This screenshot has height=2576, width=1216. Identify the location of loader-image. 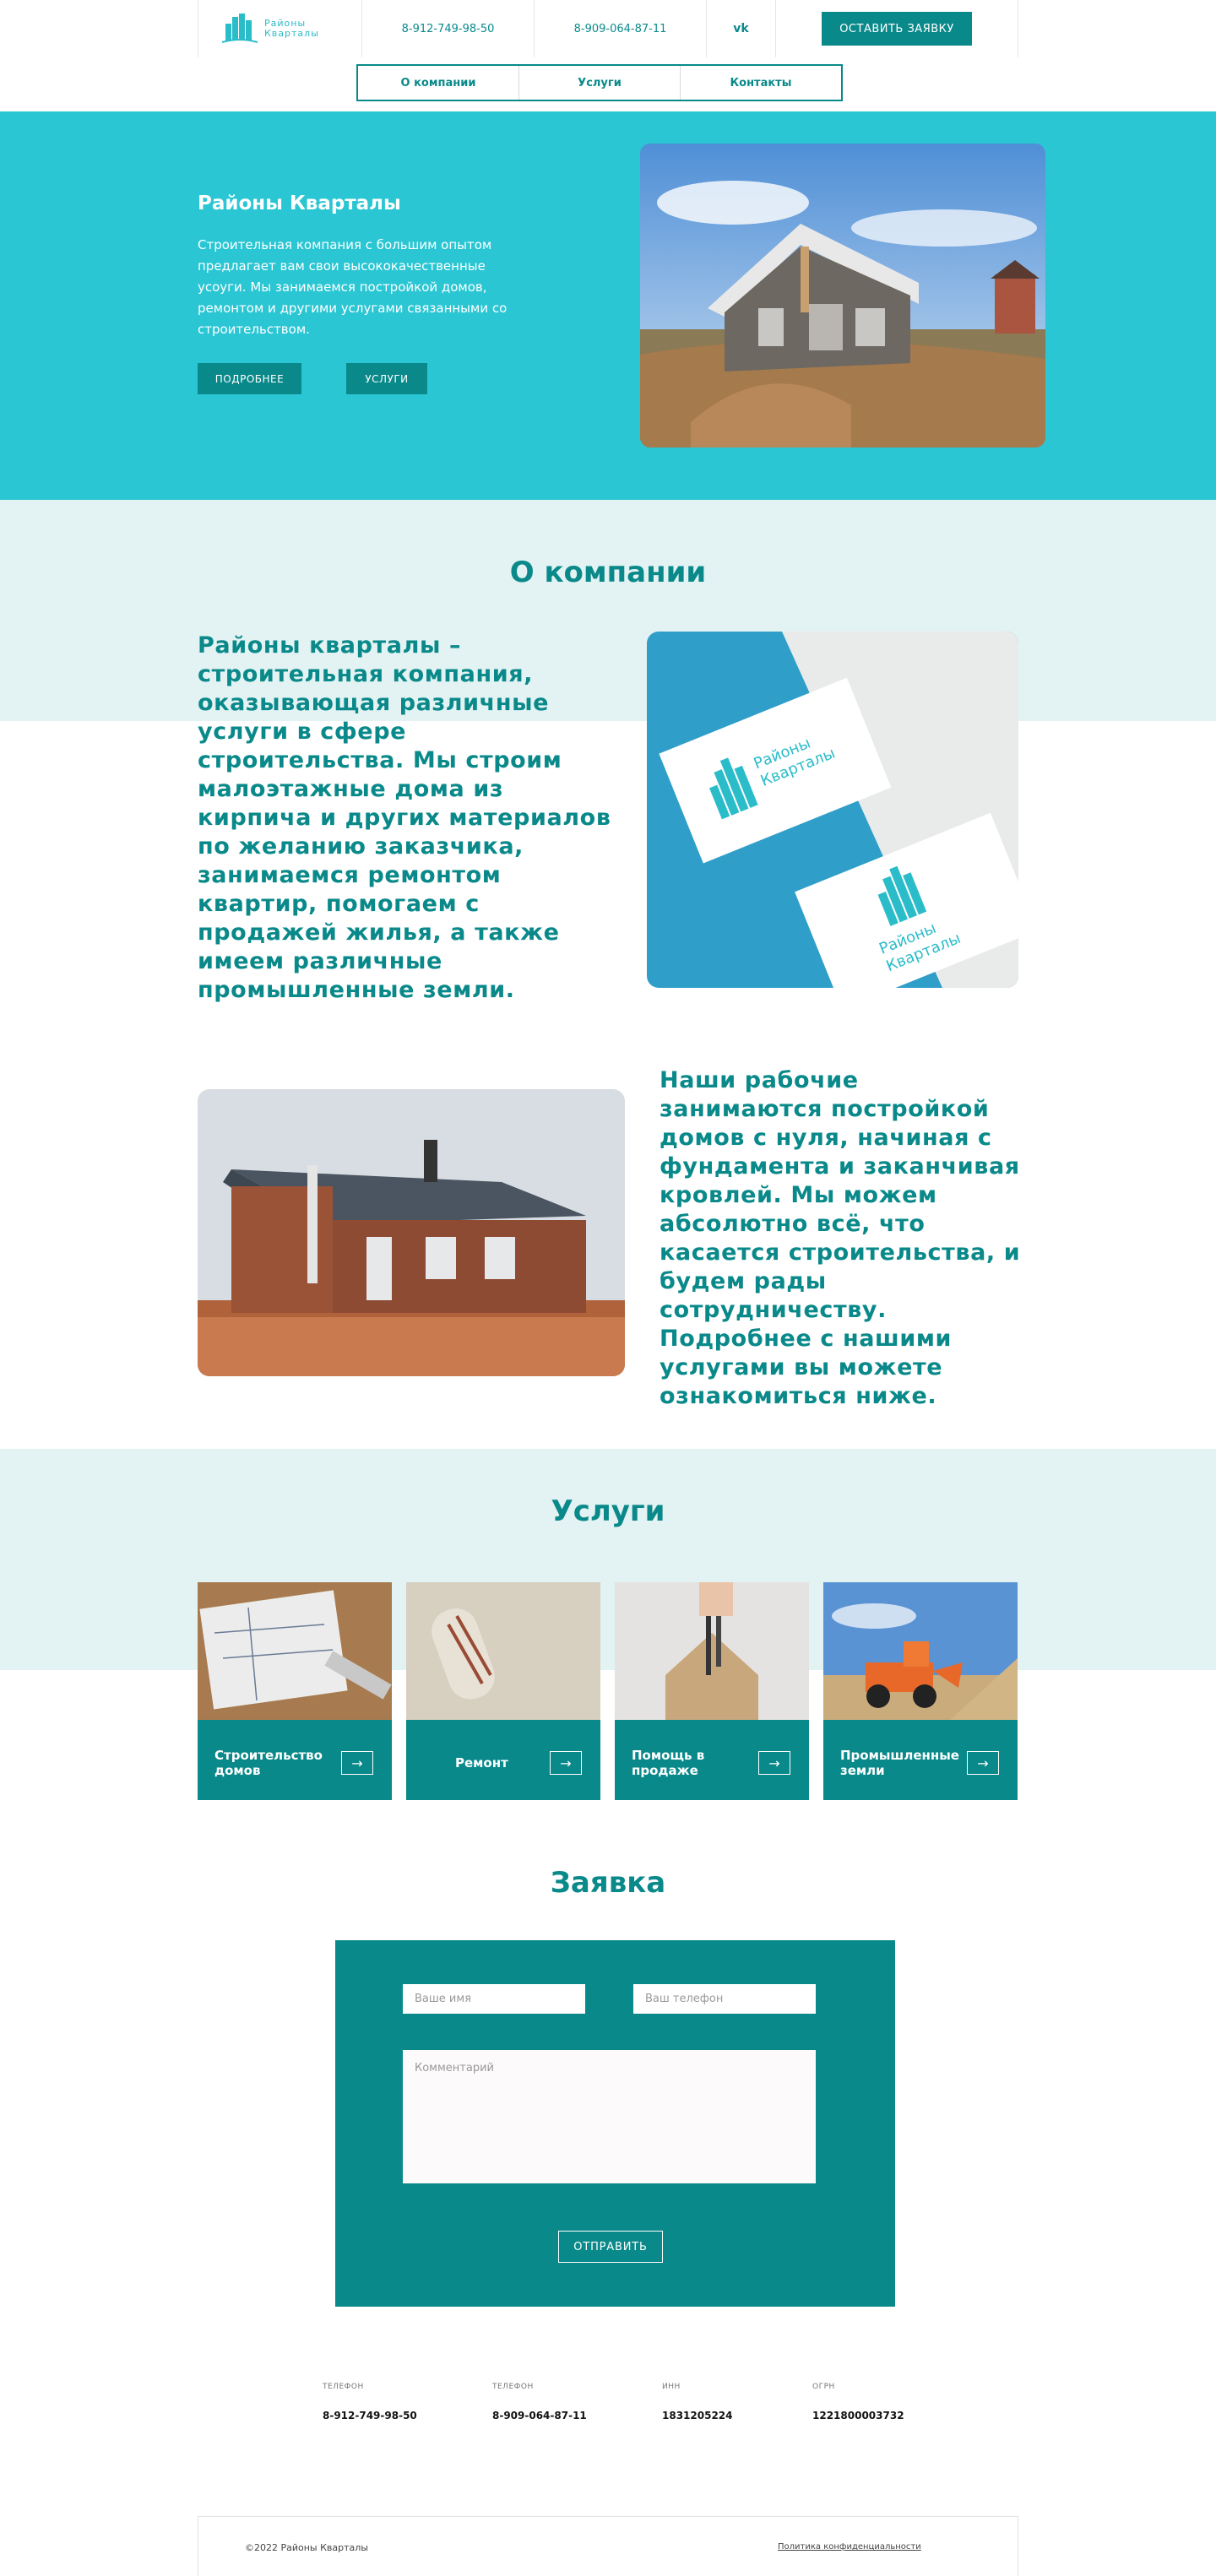
(920, 1651).